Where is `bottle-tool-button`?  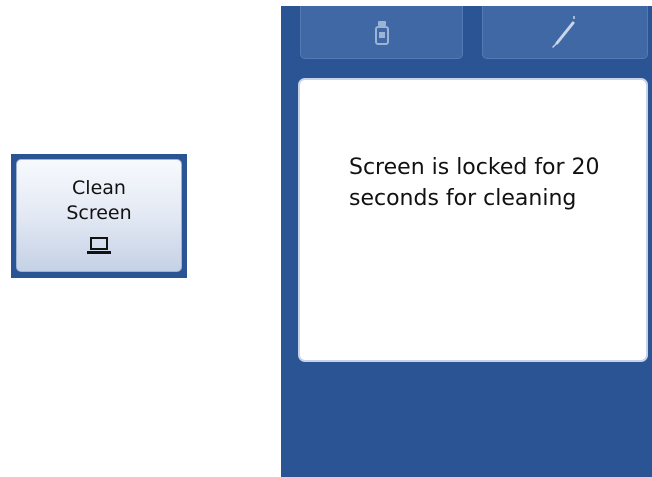
bottle-tool-button is located at coordinates (381, 32).